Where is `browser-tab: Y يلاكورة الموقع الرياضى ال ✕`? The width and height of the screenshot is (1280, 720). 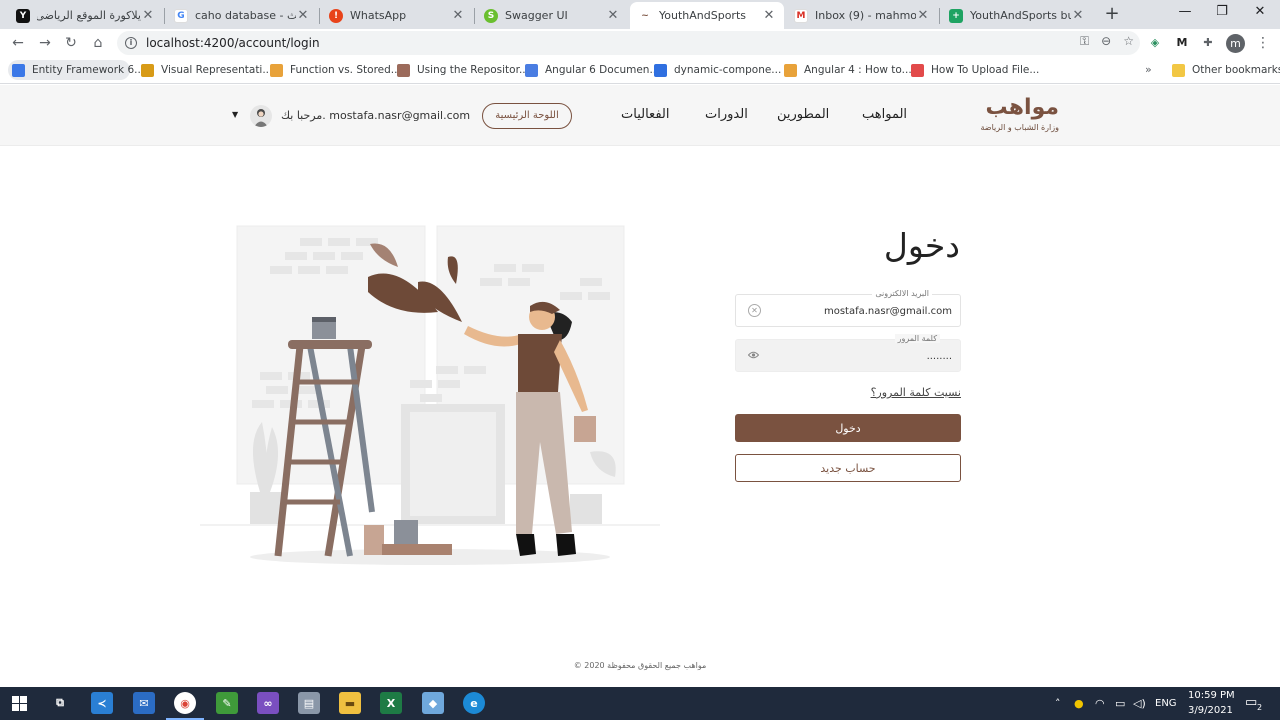
browser-tab: Y يلاكورة الموقع الرياضى ال ✕ is located at coordinates (85, 15).